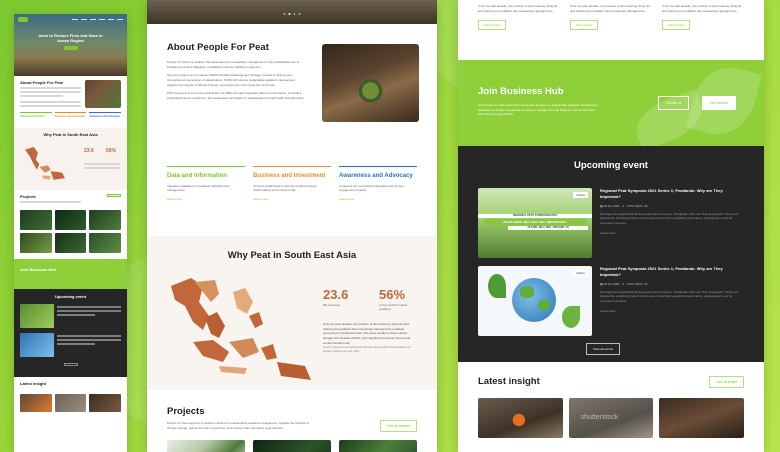 The width and height of the screenshot is (780, 452). Describe the element at coordinates (625, 205) in the screenshot. I see `event-date-text: 28 Apr 2021 · 3 - 5 PM (GMT +8)` at that location.